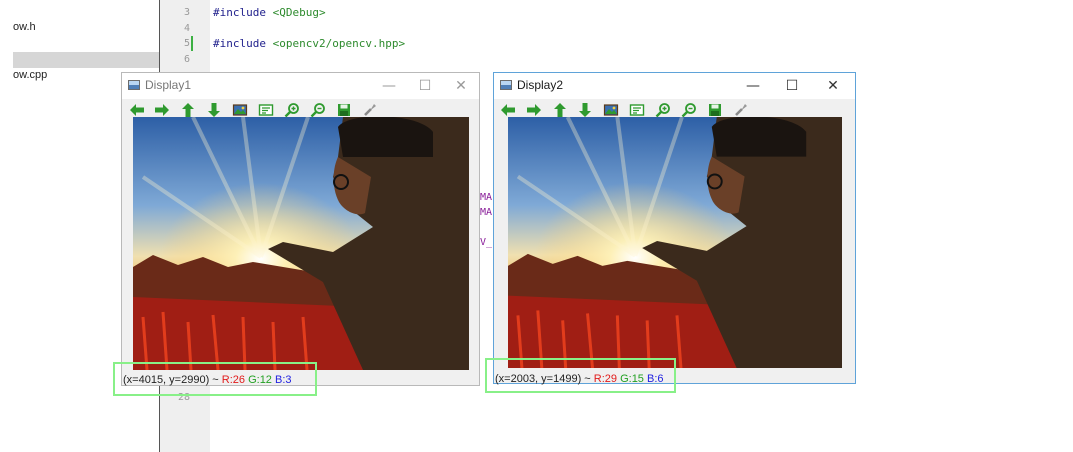  I want to click on window-title: Display2, so click(540, 85).